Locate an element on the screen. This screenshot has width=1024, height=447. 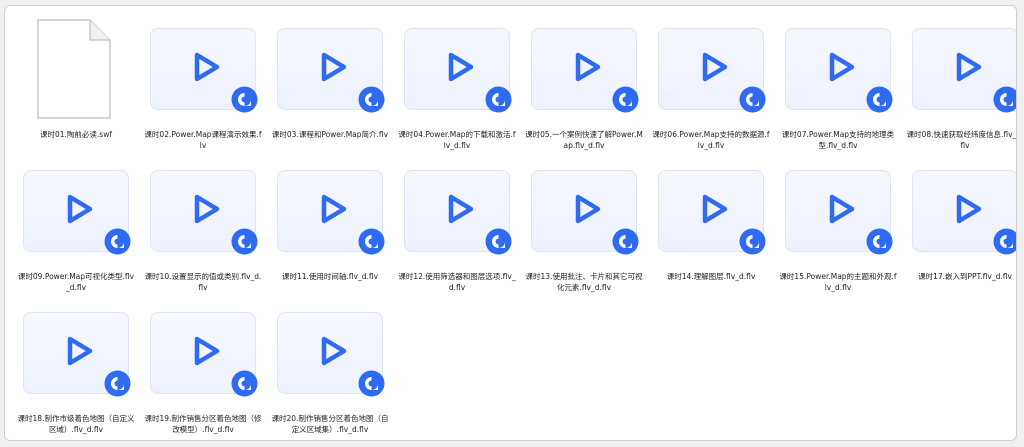
file-name-label: 课时19.制作销售分区着色地图（修改模型）.flv_d.flv is located at coordinates (203, 424).